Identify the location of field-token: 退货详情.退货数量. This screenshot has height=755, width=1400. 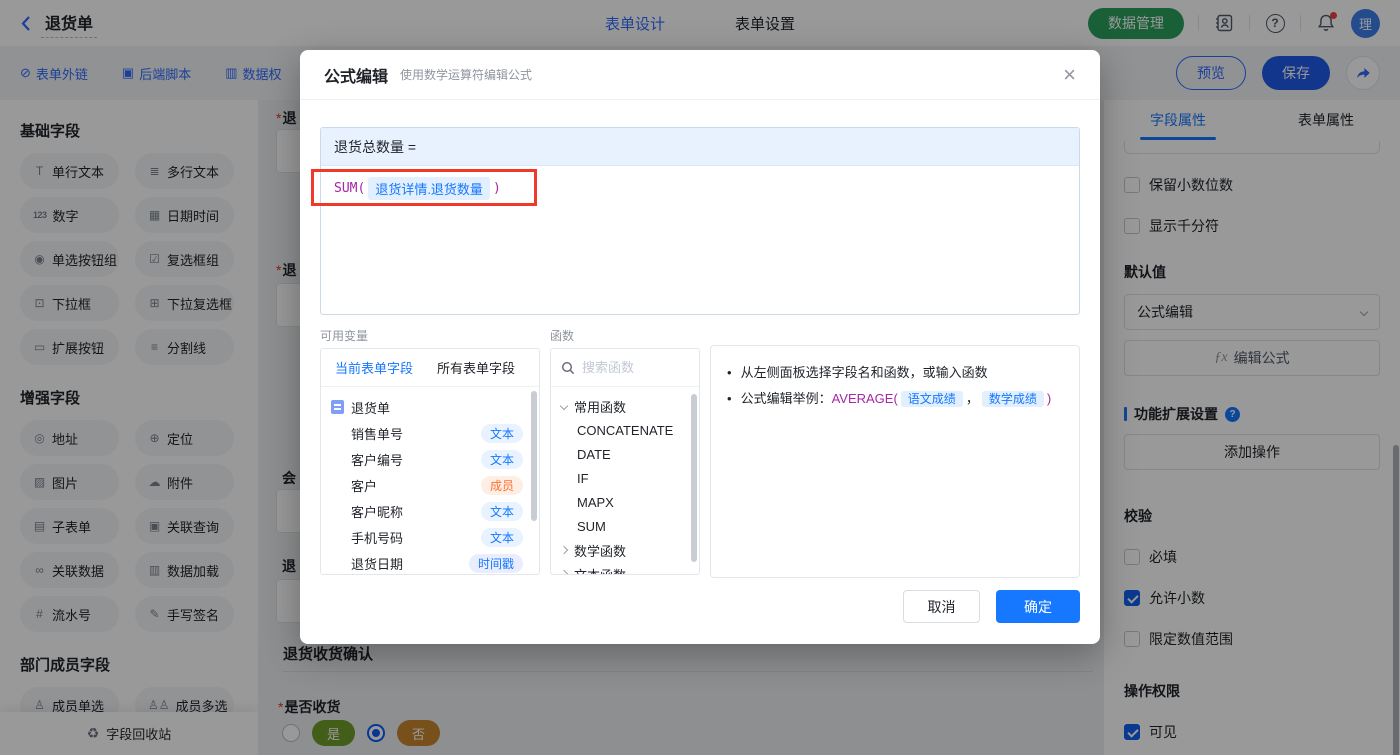
(429, 188).